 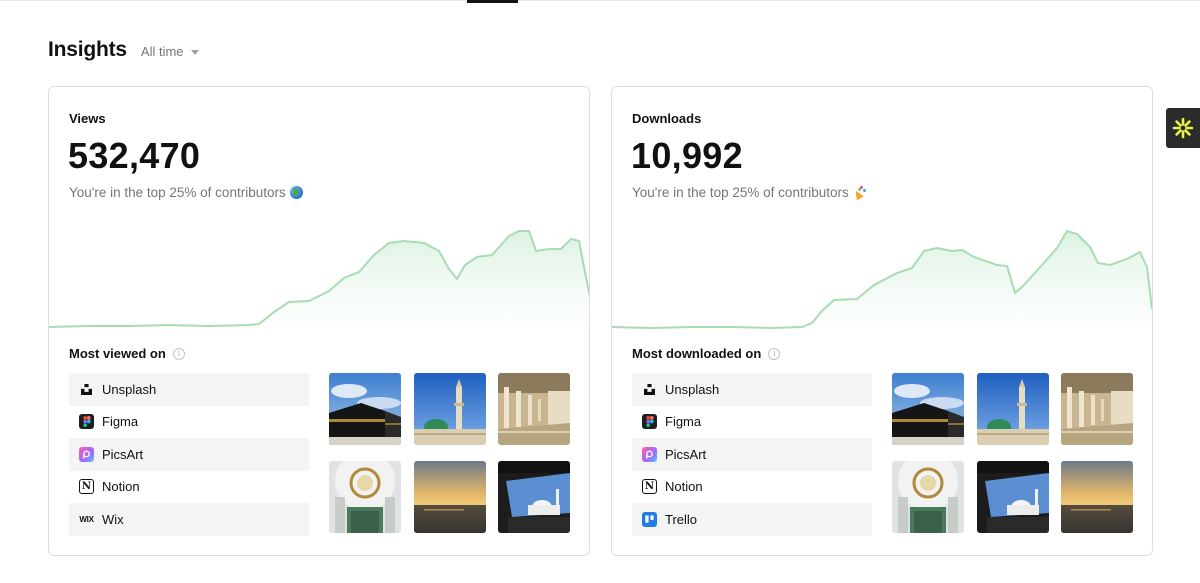 I want to click on views-note-text: You're in the top 25% of contributors, so click(x=177, y=192).